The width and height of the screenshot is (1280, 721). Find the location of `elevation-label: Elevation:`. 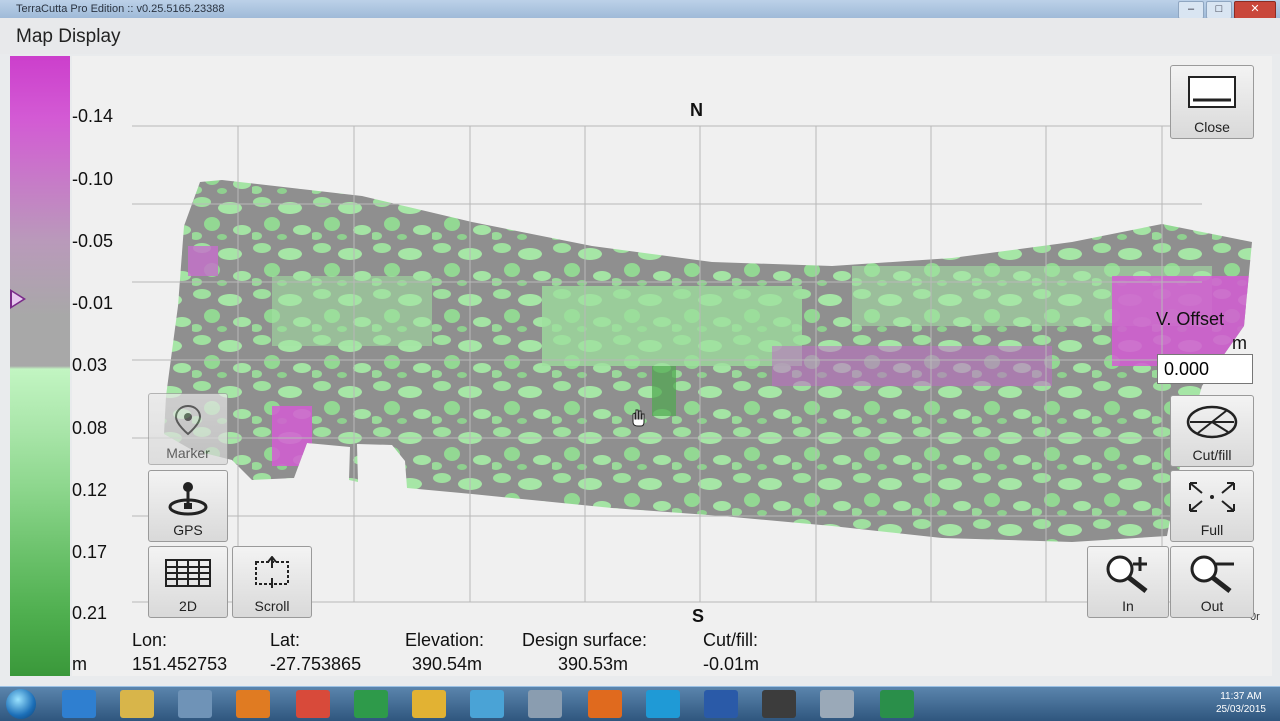

elevation-label: Elevation: is located at coordinates (445, 640).